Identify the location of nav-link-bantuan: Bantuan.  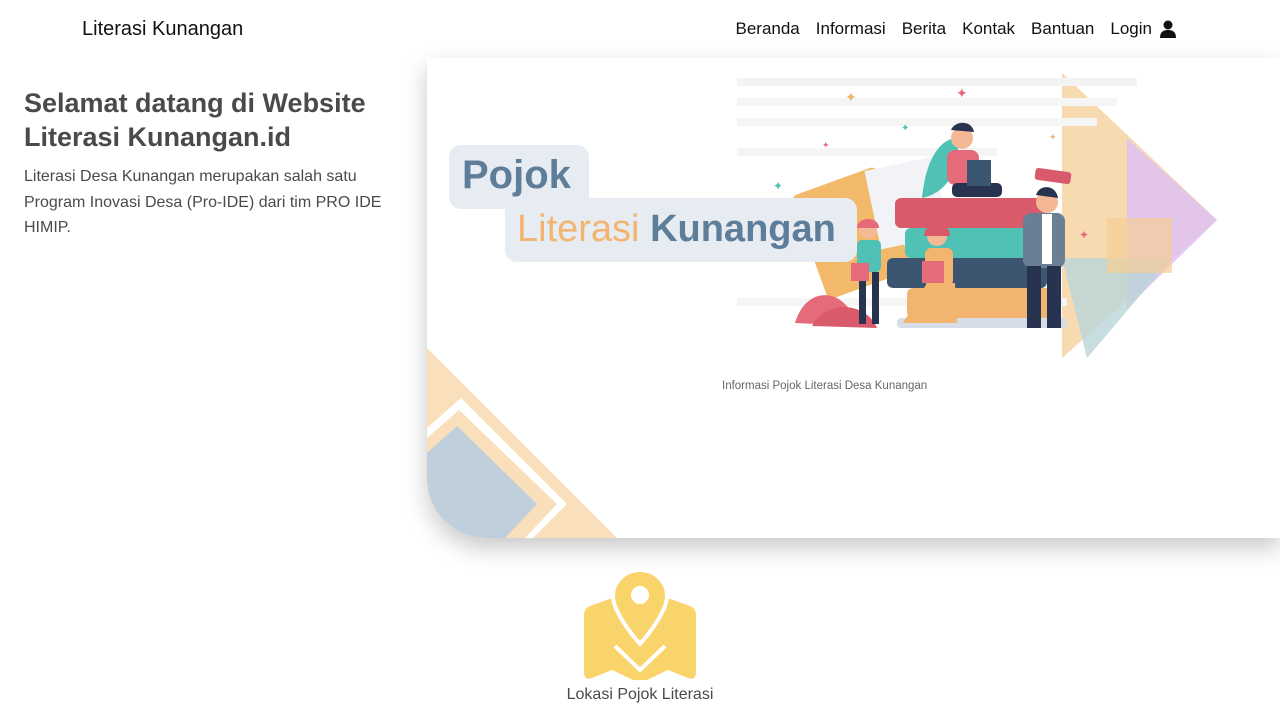
(1062, 29).